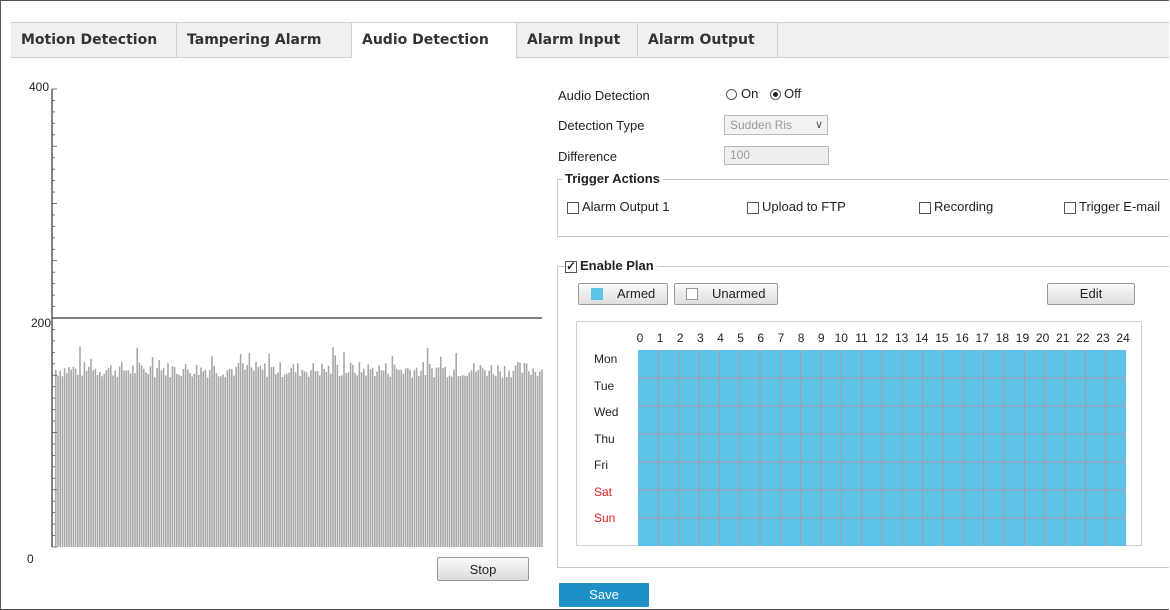 This screenshot has width=1170, height=610. I want to click on audio-detection-off-radio, so click(775, 94).